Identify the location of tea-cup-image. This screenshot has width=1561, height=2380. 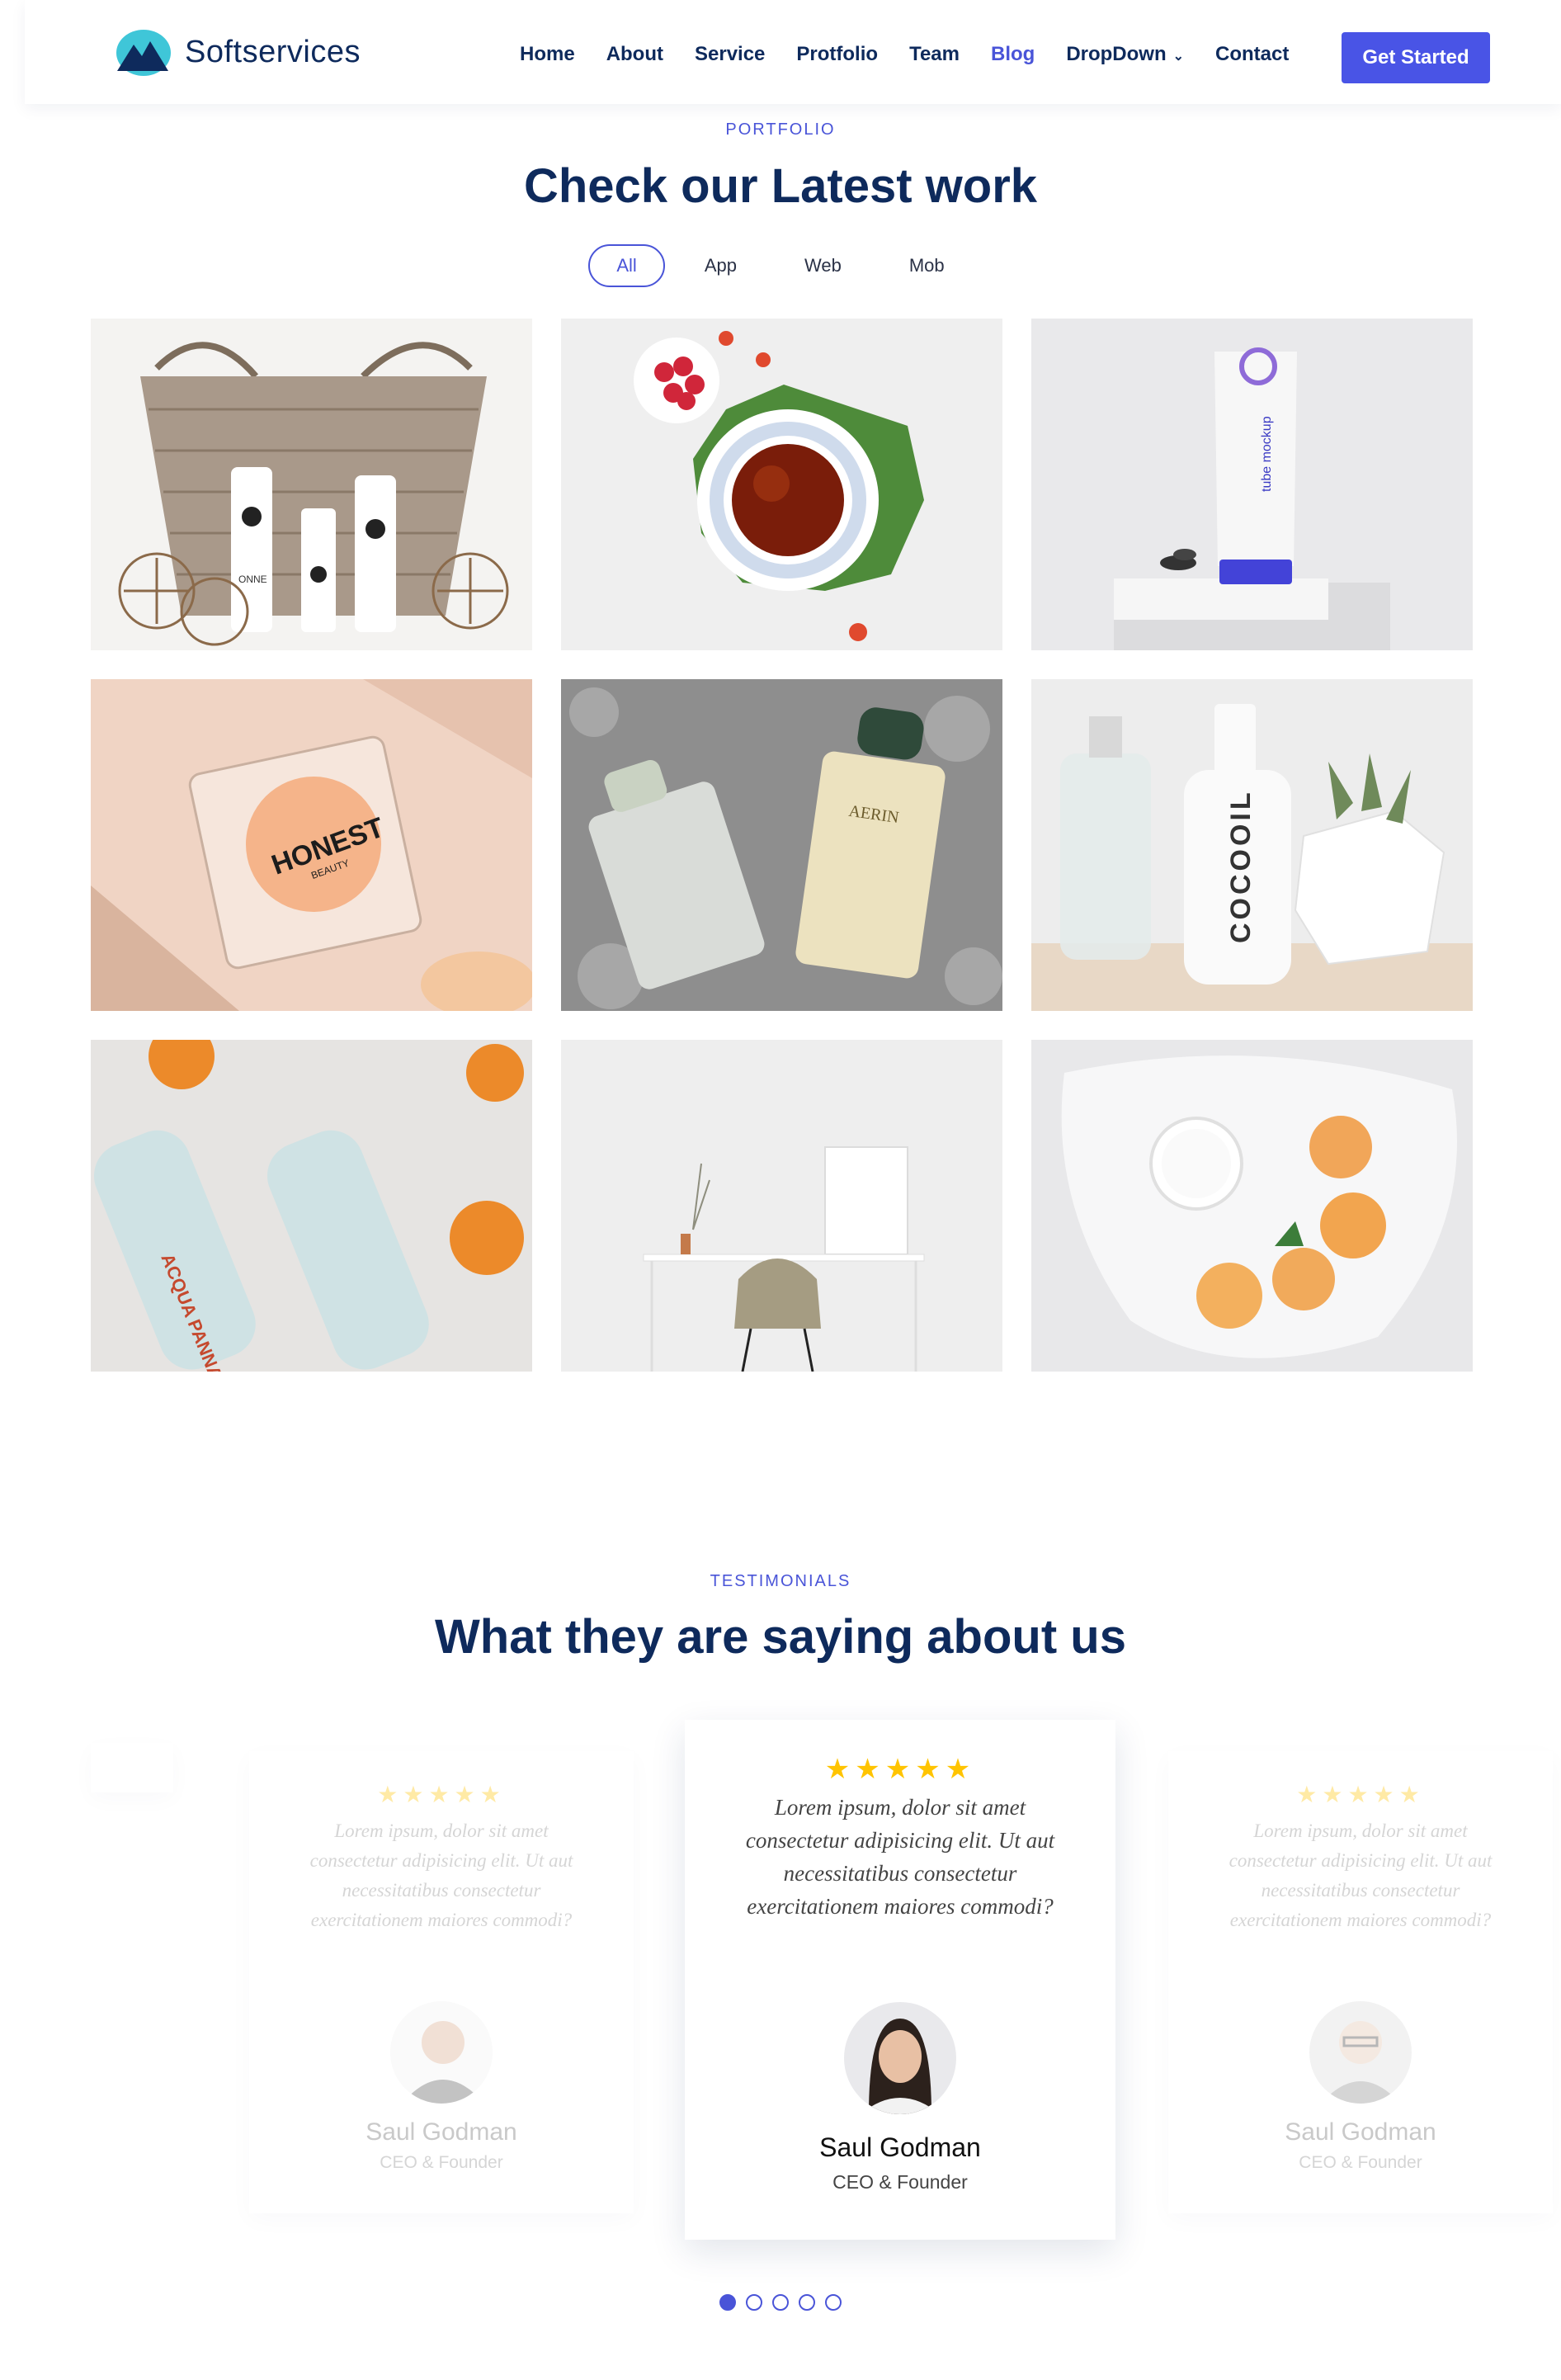
(781, 484).